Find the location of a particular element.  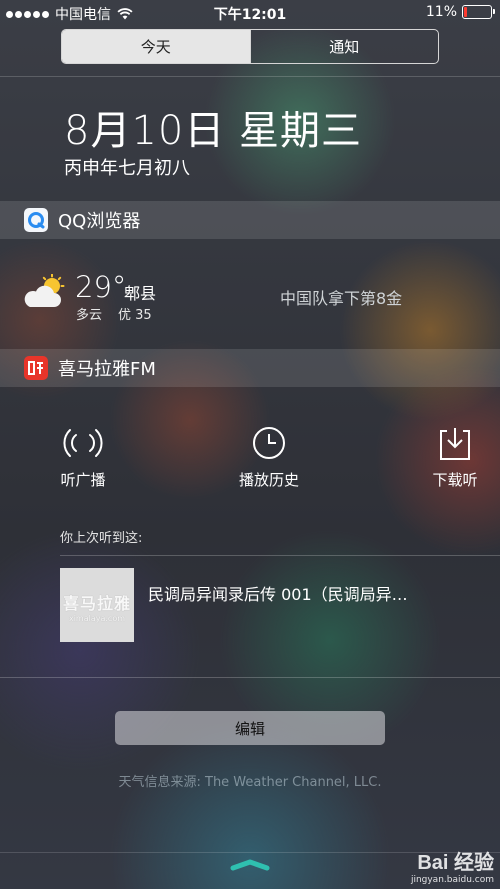

baidu-jingyan-watermark: Bai 经验 jingyan.baidu.com is located at coordinates (452, 865).